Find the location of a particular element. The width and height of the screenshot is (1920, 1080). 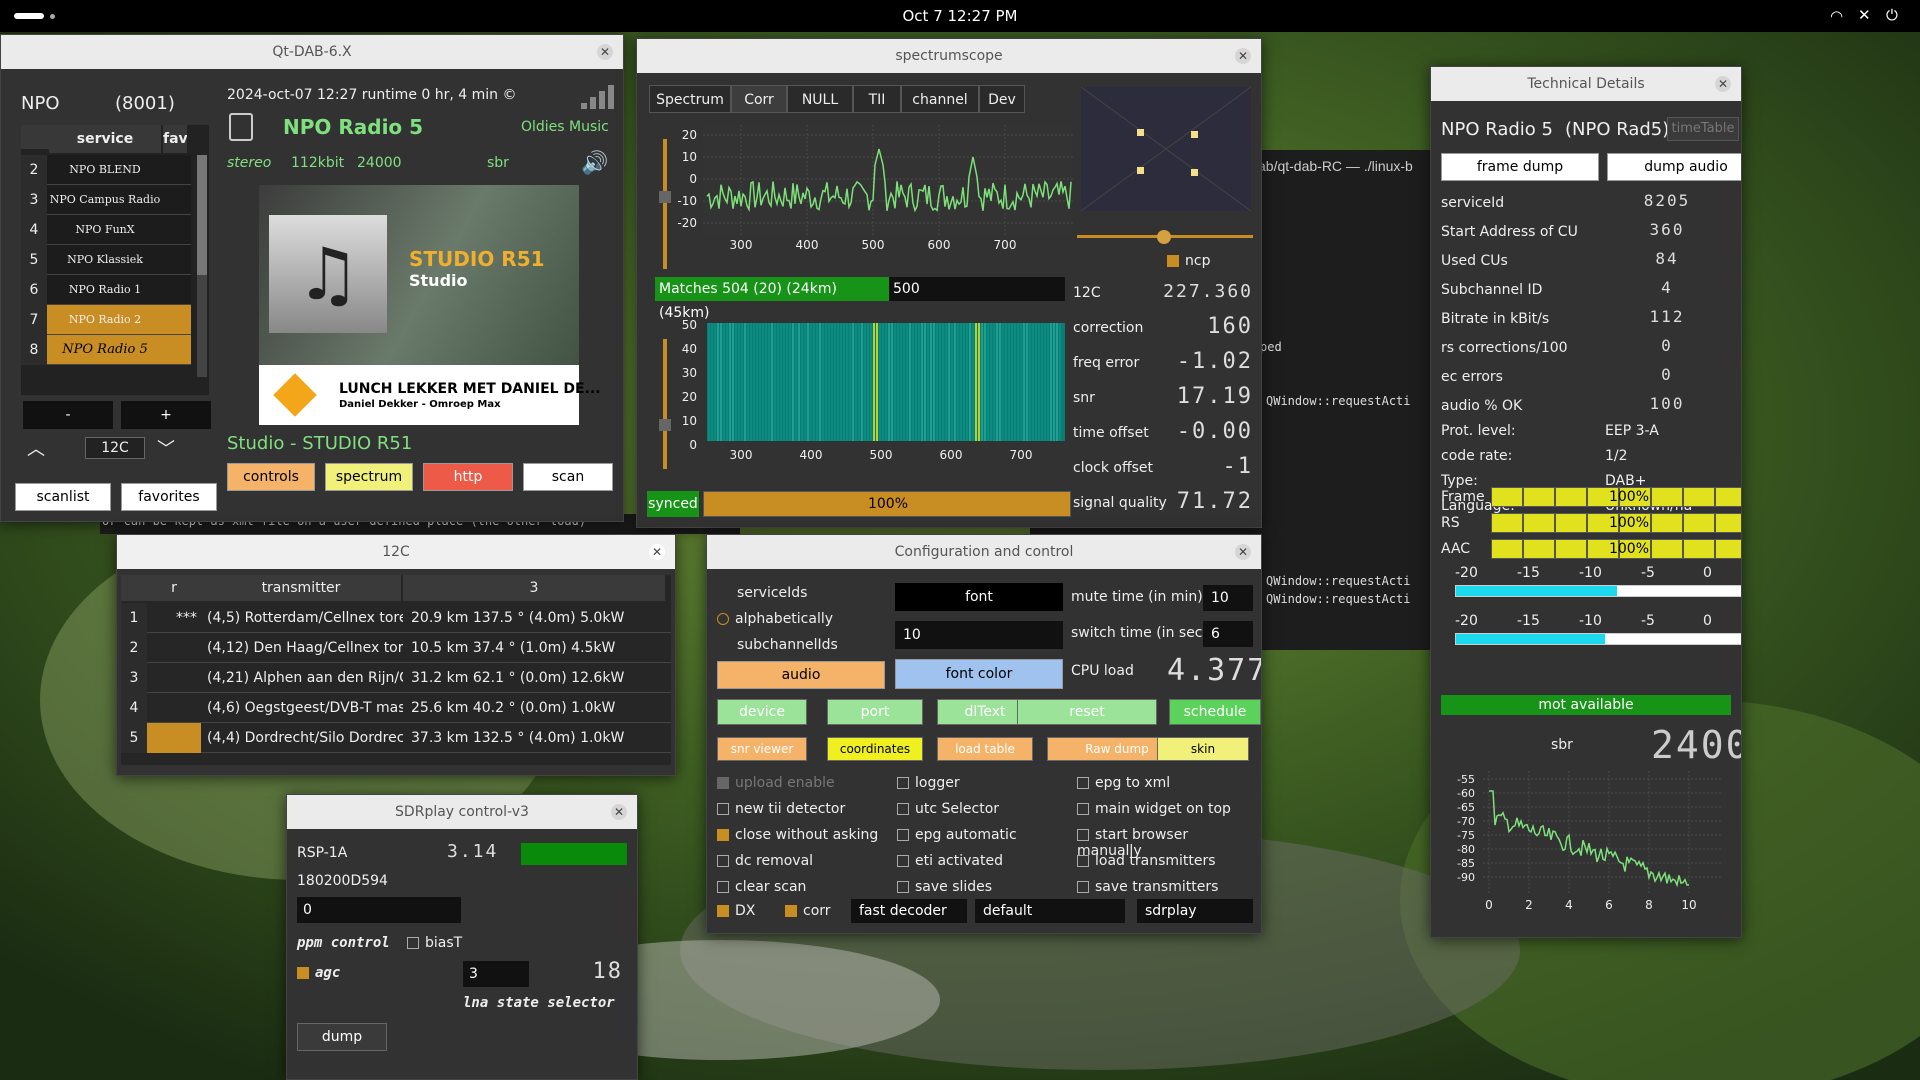

column-header-r: r is located at coordinates (174, 588).